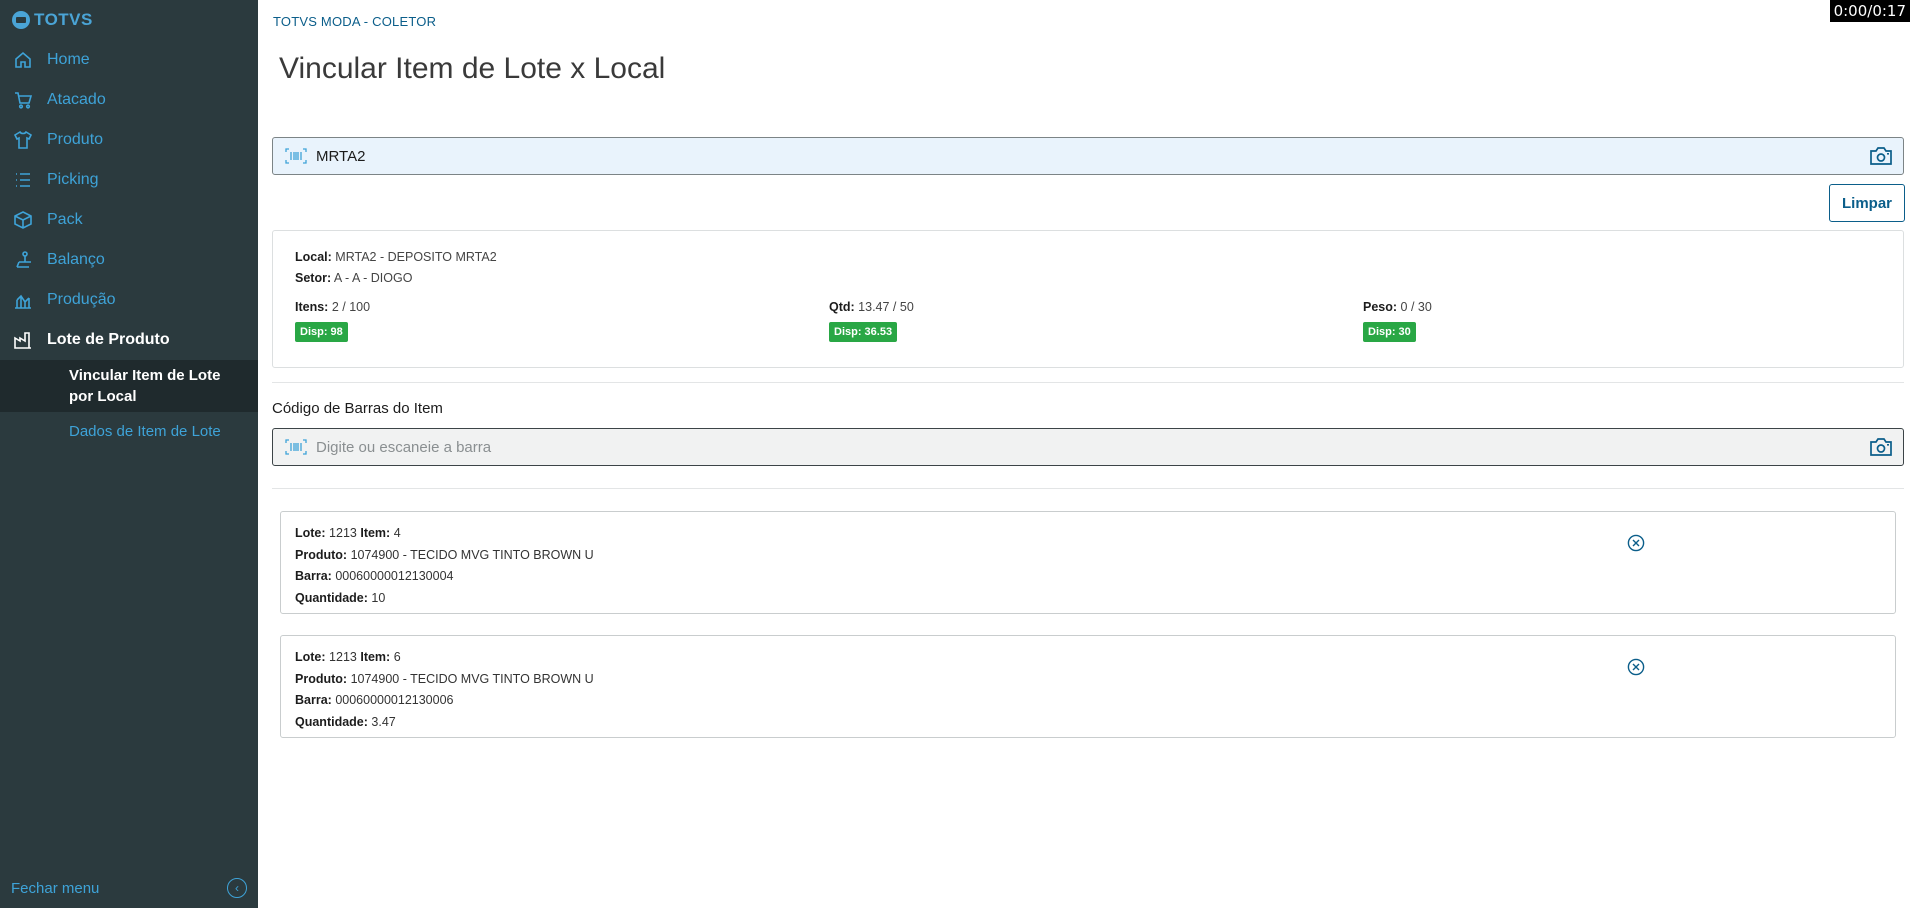 This screenshot has height=908, width=1910. I want to click on close-menu-label: Fechar menu, so click(55, 888).